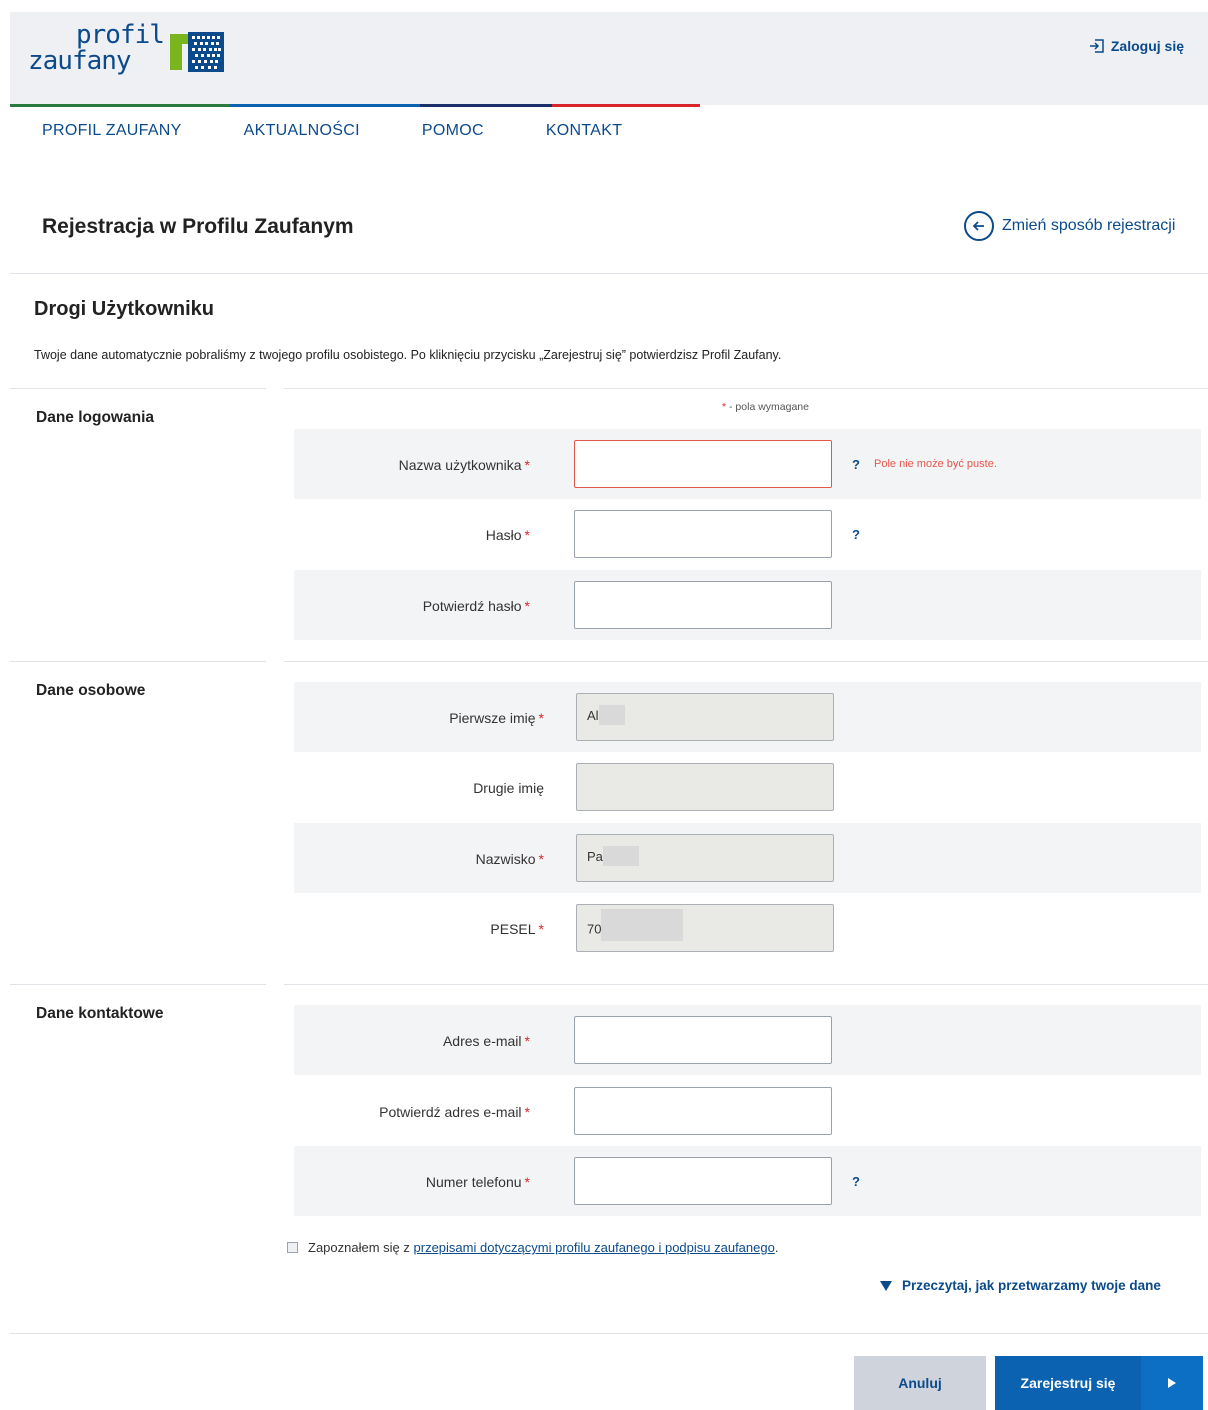 The image size is (1208, 1410). What do you see at coordinates (1096, 46) in the screenshot?
I see `login-icon` at bounding box center [1096, 46].